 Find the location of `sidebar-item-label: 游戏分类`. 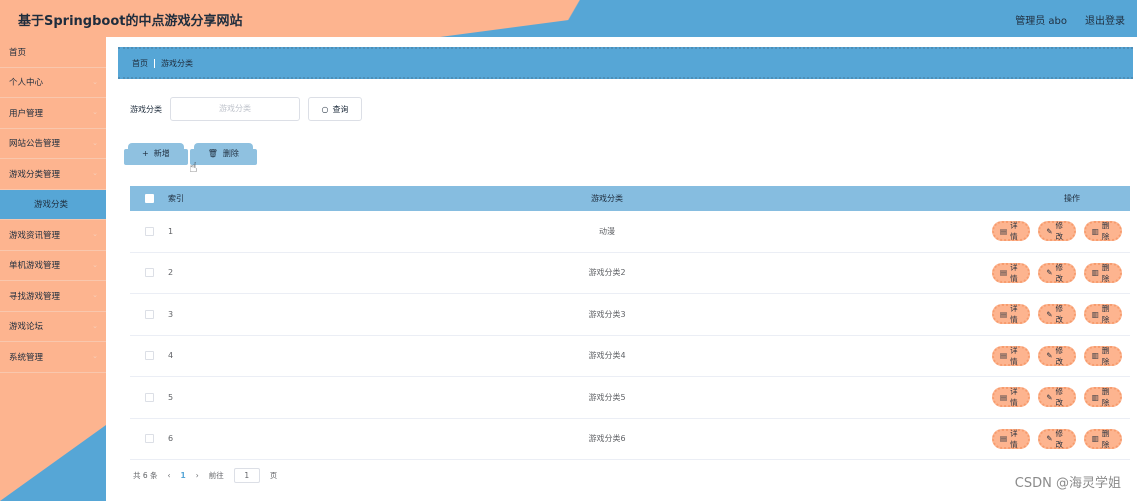

sidebar-item-label: 游戏分类 is located at coordinates (51, 205).